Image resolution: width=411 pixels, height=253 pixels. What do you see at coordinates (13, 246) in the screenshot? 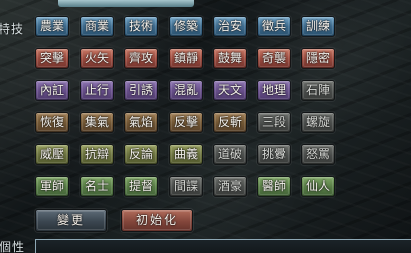
I see `personality-section-label: 個性` at bounding box center [13, 246].